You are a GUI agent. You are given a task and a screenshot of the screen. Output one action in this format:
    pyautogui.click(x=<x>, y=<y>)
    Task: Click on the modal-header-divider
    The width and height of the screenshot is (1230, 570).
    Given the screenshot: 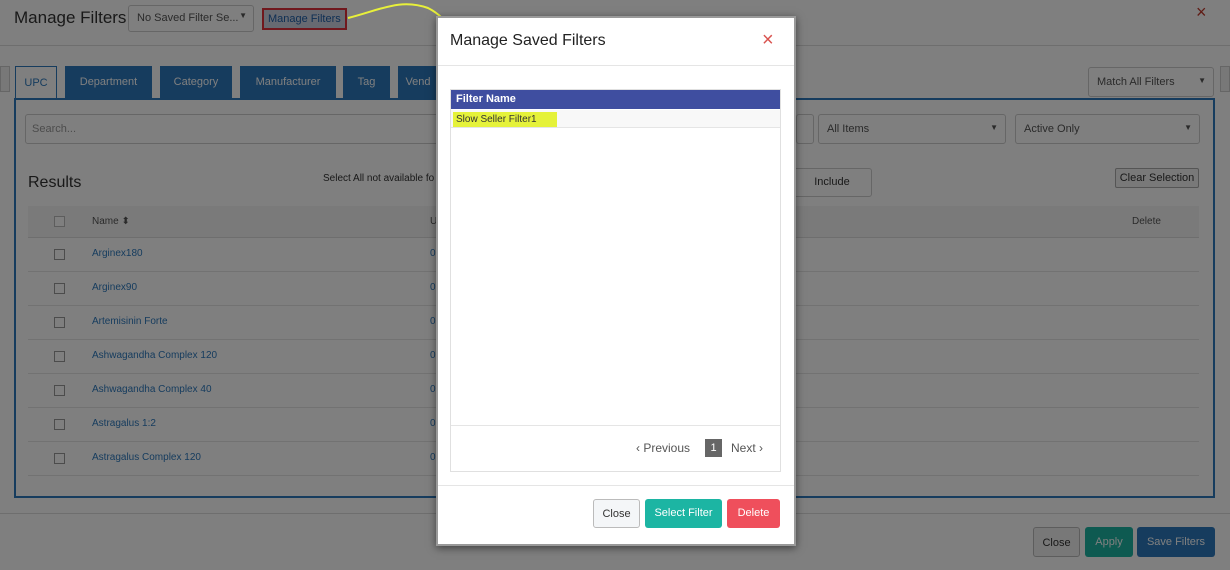 What is the action you would take?
    pyautogui.click(x=616, y=65)
    